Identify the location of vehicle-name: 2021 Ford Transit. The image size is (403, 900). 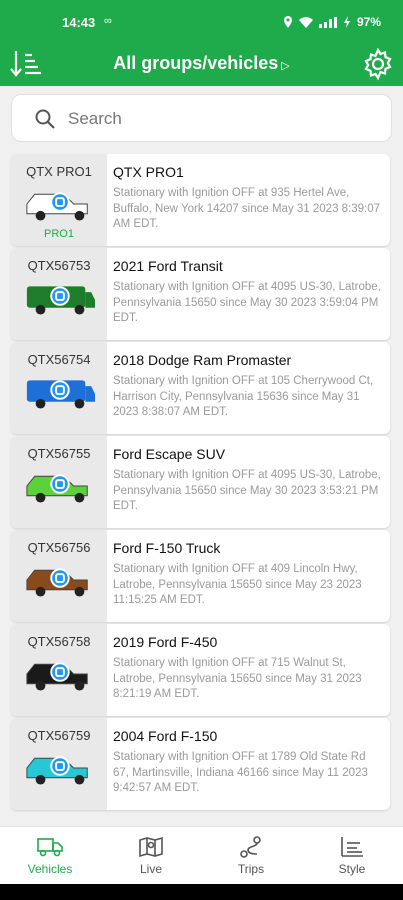
(168, 266).